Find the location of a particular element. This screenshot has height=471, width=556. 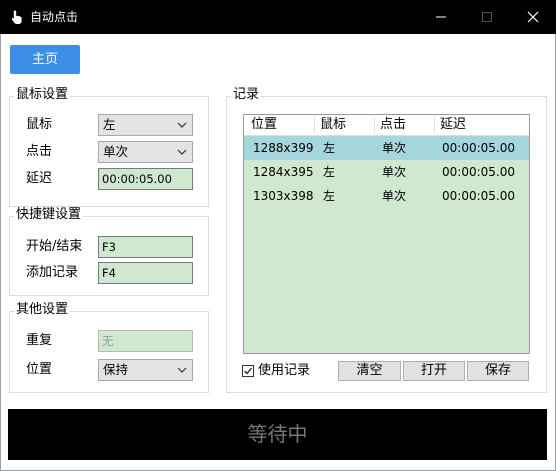

position-value: 保持 is located at coordinates (116, 369).